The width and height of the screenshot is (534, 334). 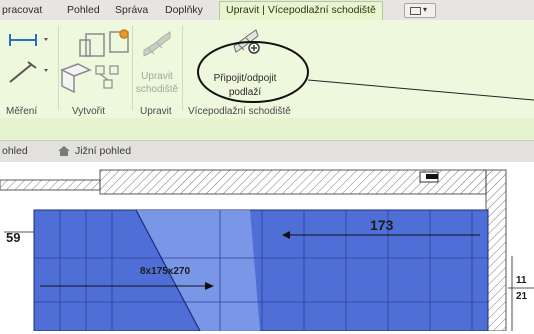 What do you see at coordinates (13, 237) in the screenshot?
I see `dimension-label-left: 59` at bounding box center [13, 237].